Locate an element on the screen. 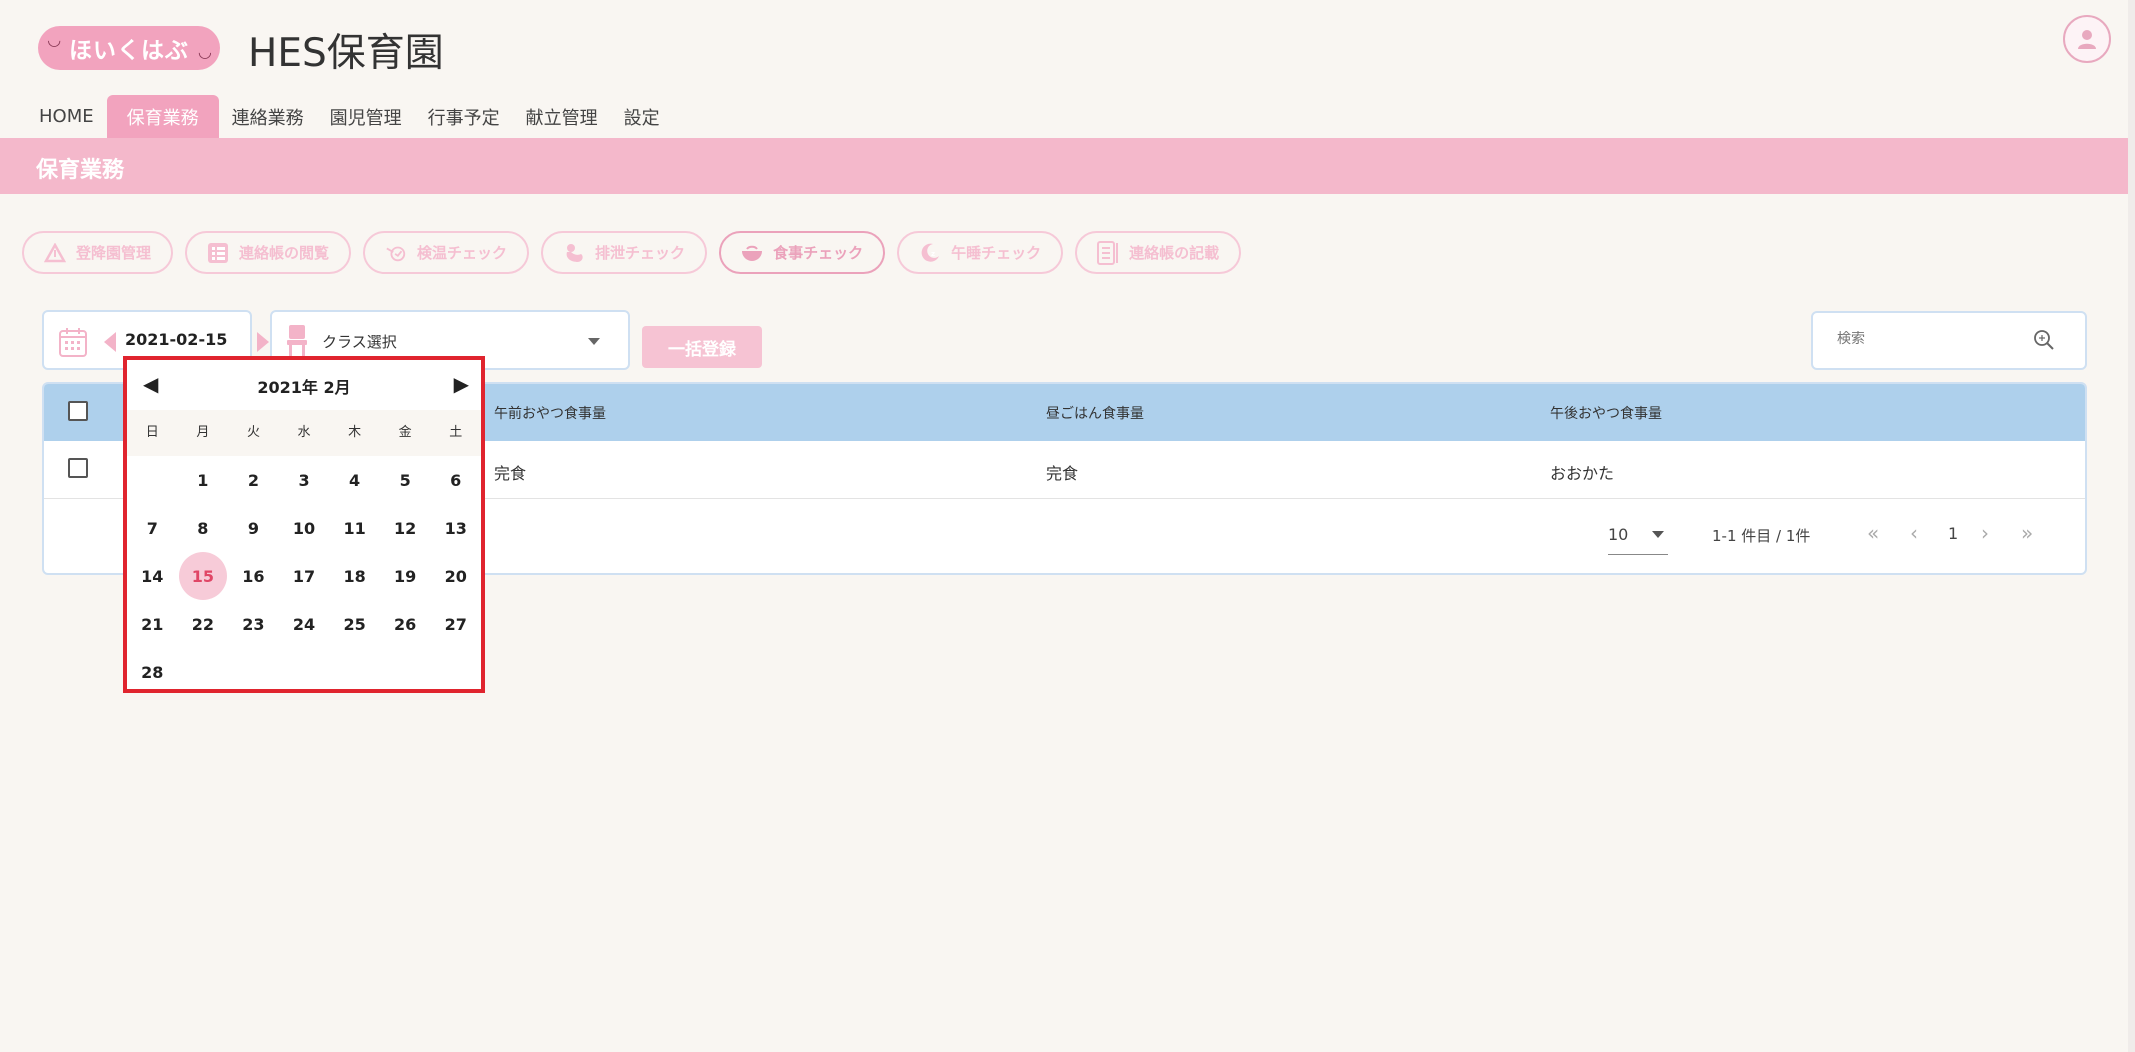  temperature-check-button: 検温チェック is located at coordinates (446, 252).